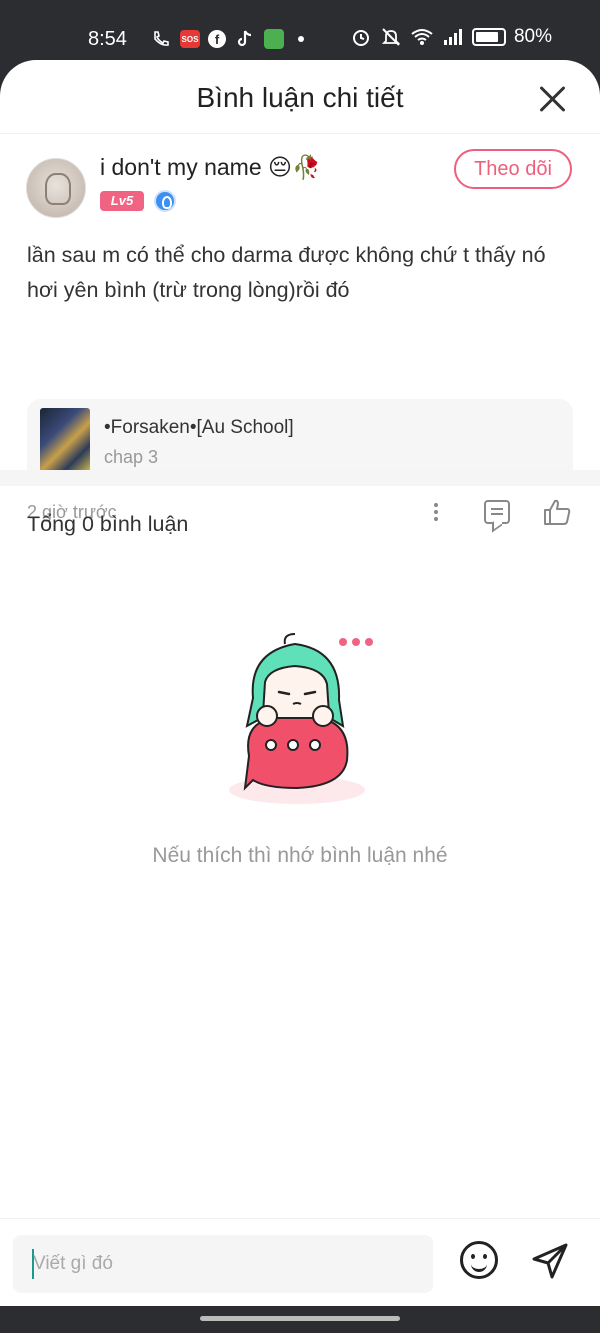  I want to click on emoji-icon, so click(479, 1260).